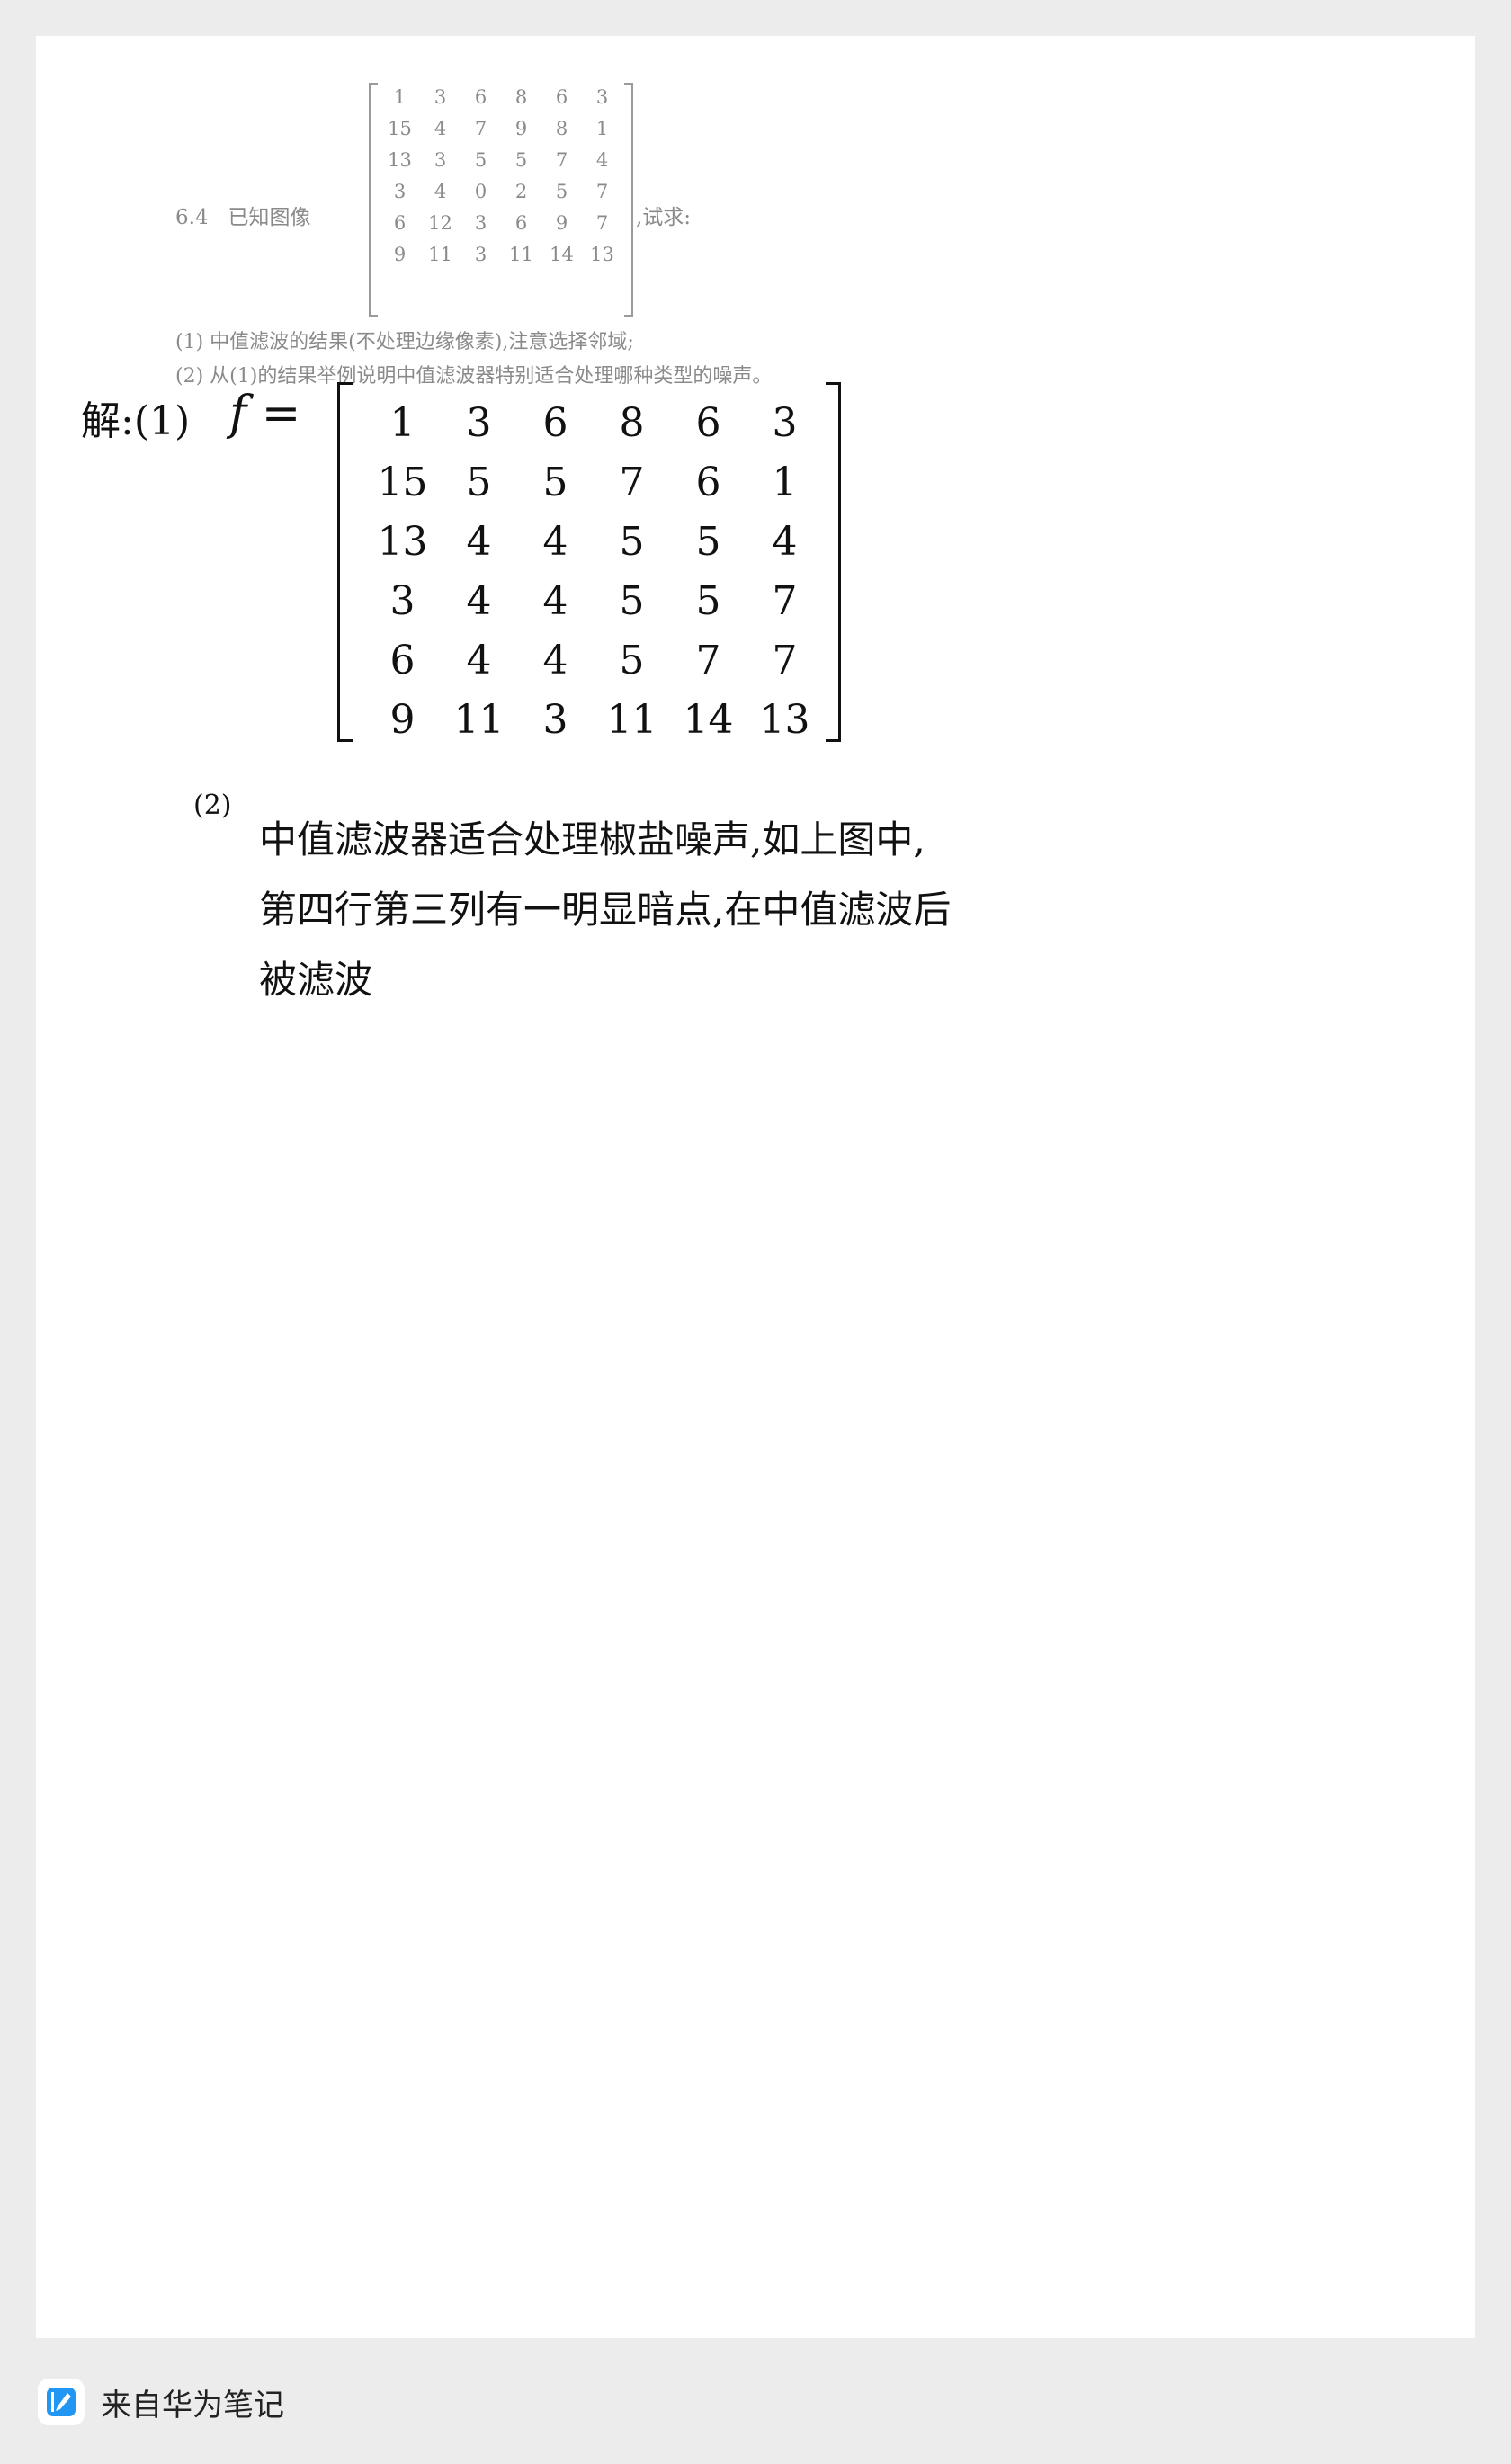 The height and width of the screenshot is (2464, 1511). I want to click on solution-label: 解:(1), so click(136, 421).